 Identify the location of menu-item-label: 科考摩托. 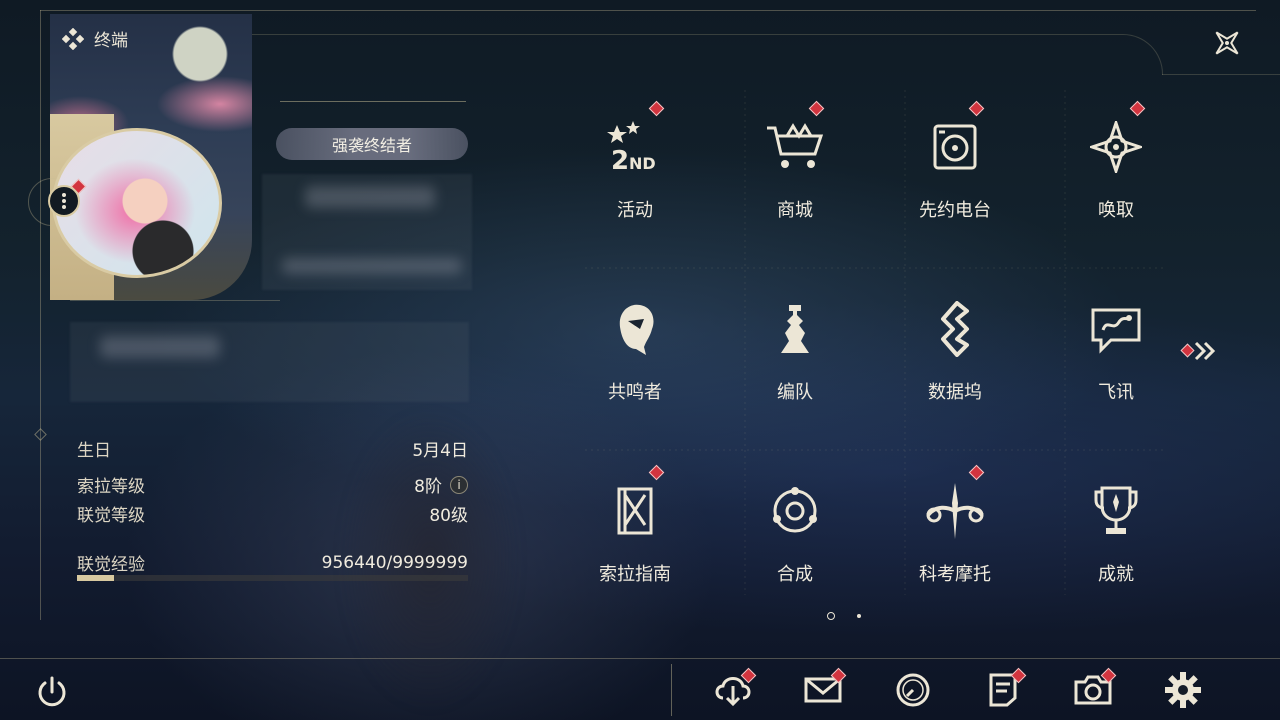
(955, 574).